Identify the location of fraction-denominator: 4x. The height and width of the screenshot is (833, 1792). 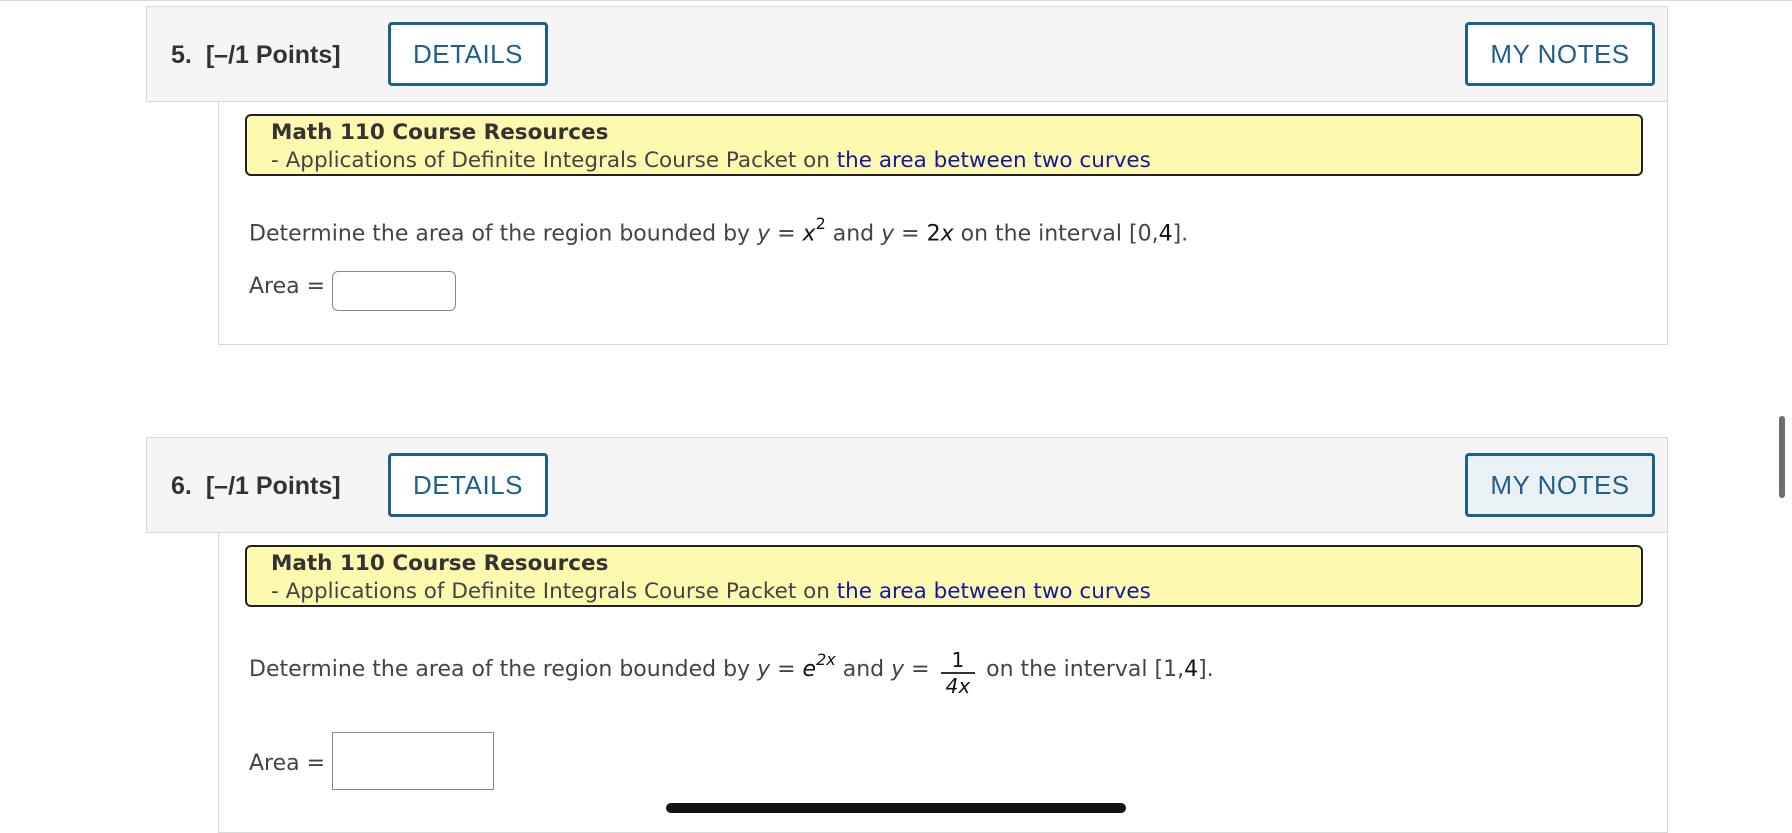
(958, 686).